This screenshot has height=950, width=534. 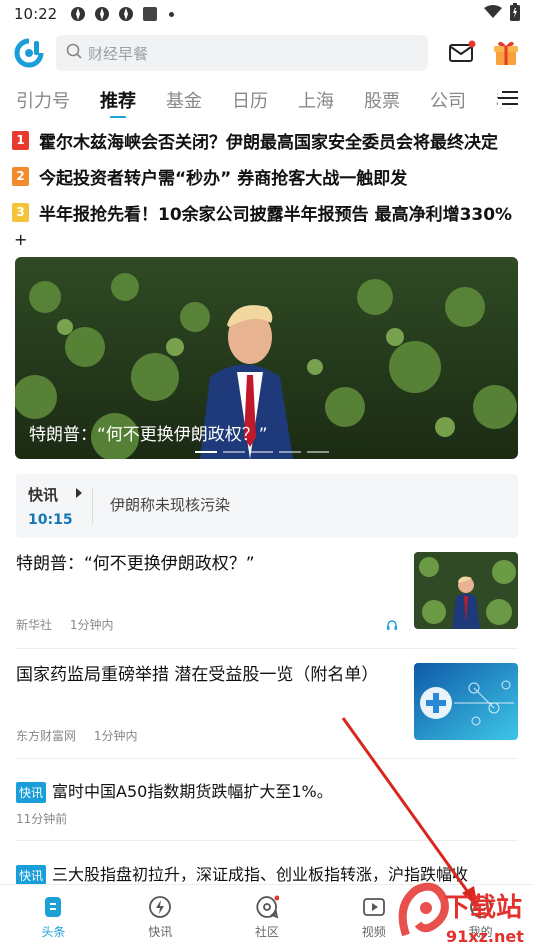 I want to click on watermark-title: 下载站, so click(x=483, y=908).